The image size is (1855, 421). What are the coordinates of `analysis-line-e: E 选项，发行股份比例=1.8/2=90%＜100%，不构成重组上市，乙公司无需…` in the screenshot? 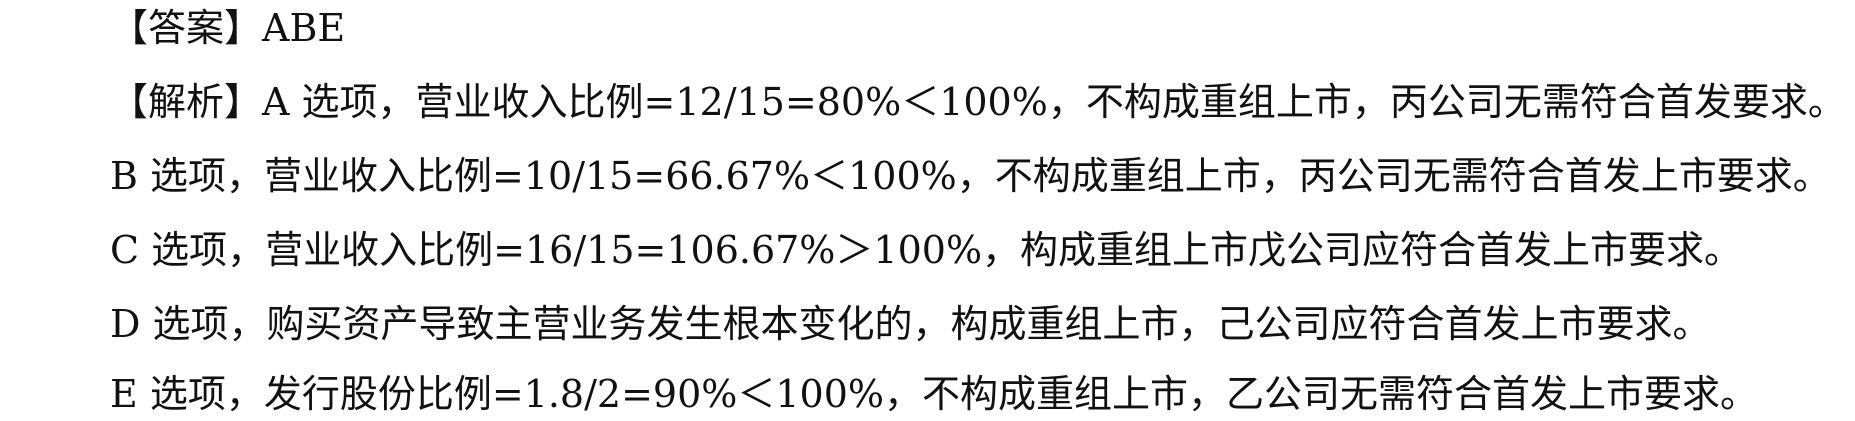 It's located at (934, 394).